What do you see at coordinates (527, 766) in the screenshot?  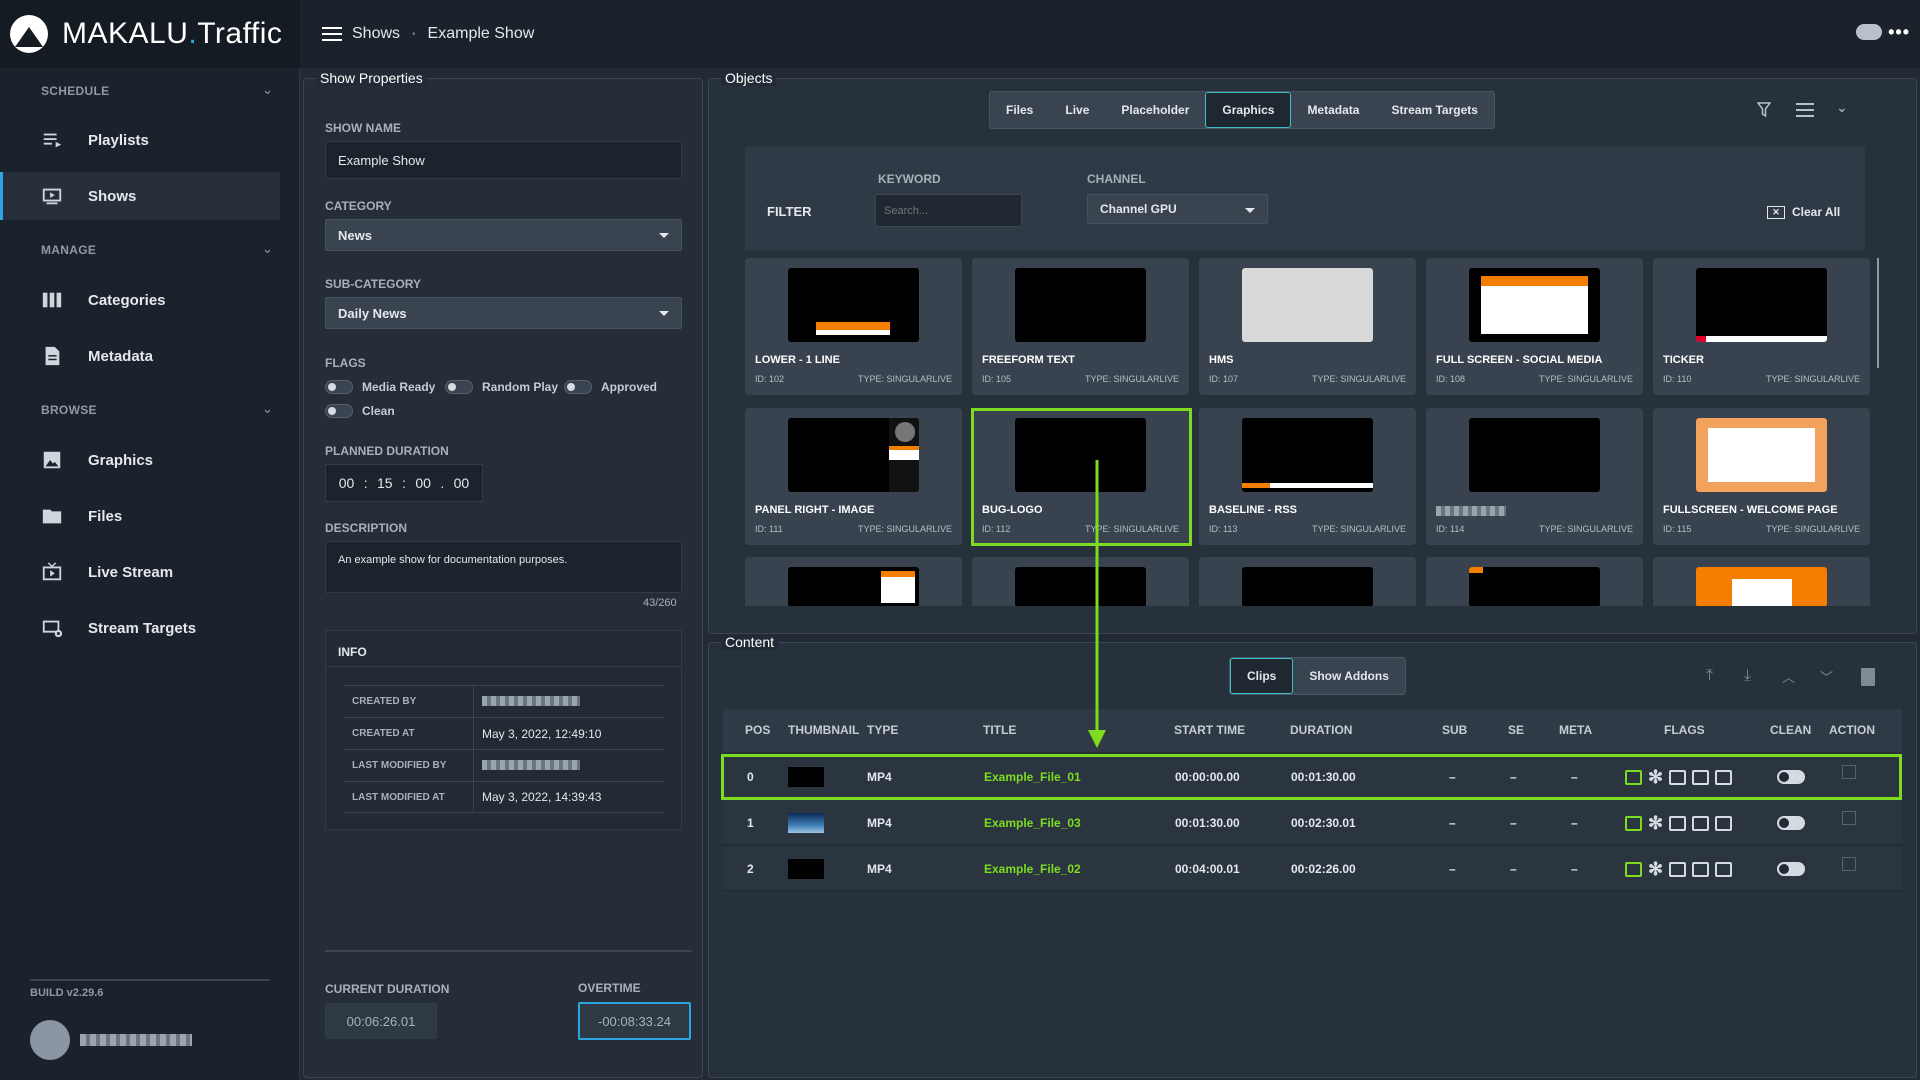 I see `info-value` at bounding box center [527, 766].